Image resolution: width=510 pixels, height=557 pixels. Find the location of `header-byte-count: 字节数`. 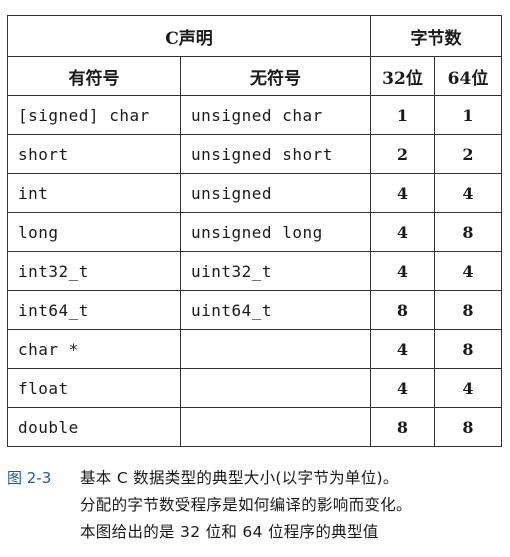

header-byte-count: 字节数 is located at coordinates (436, 36).